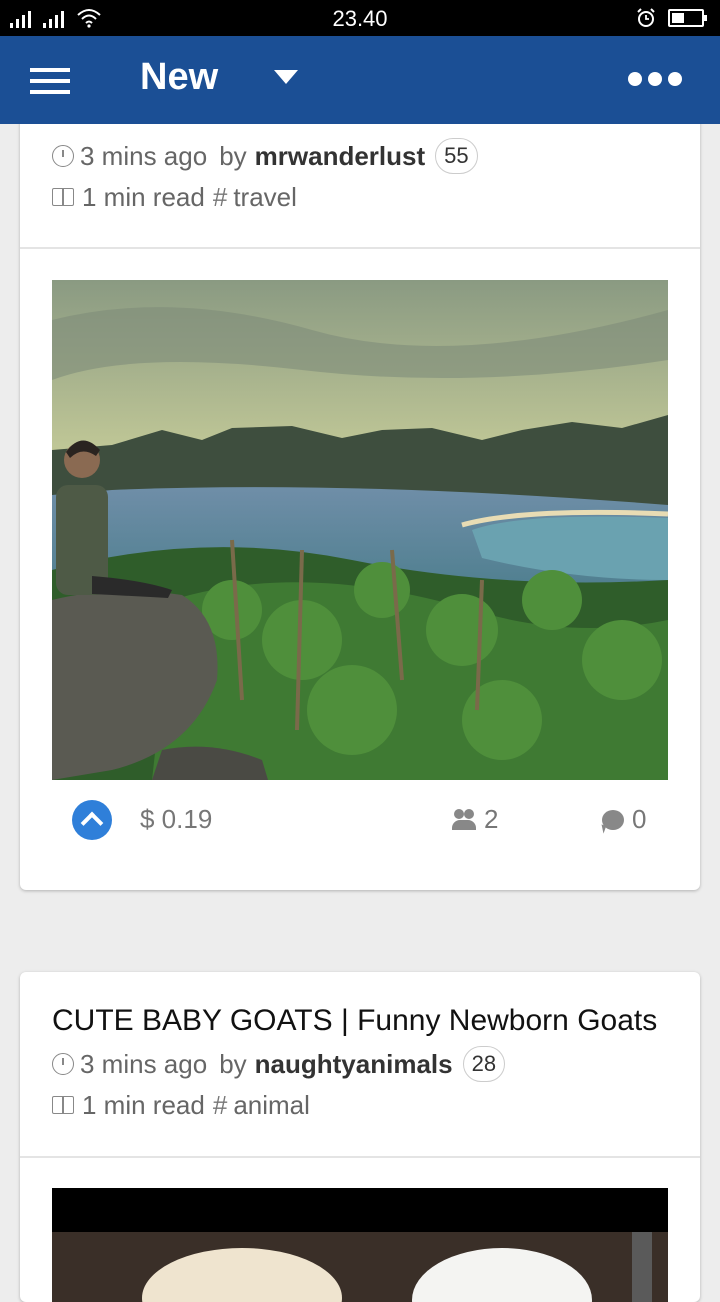 The image size is (720, 1302). I want to click on feed-sort-title: New, so click(179, 77).